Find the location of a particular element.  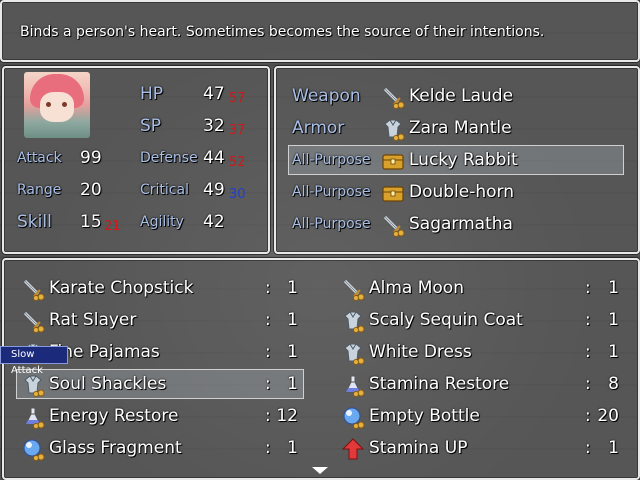

critical-value: 49 is located at coordinates (214, 190).